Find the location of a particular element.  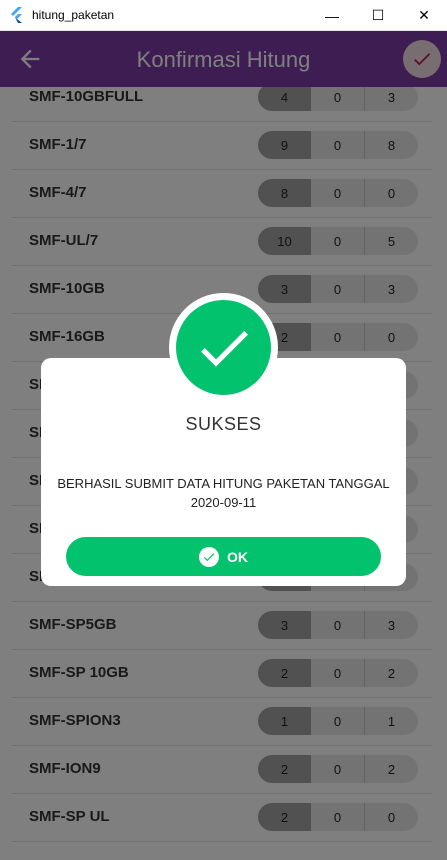

dialog-title: SUKSES is located at coordinates (223, 424).